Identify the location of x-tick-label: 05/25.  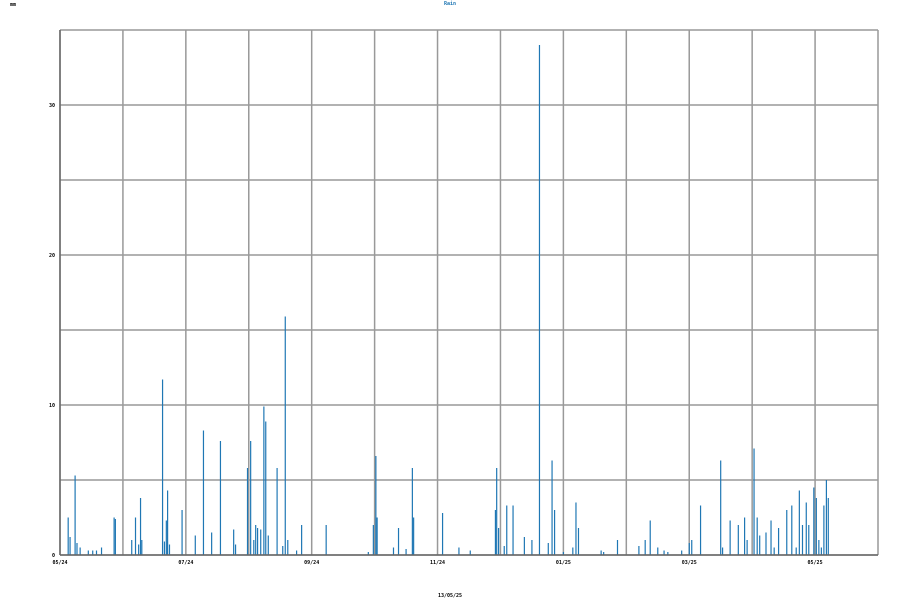
(815, 563).